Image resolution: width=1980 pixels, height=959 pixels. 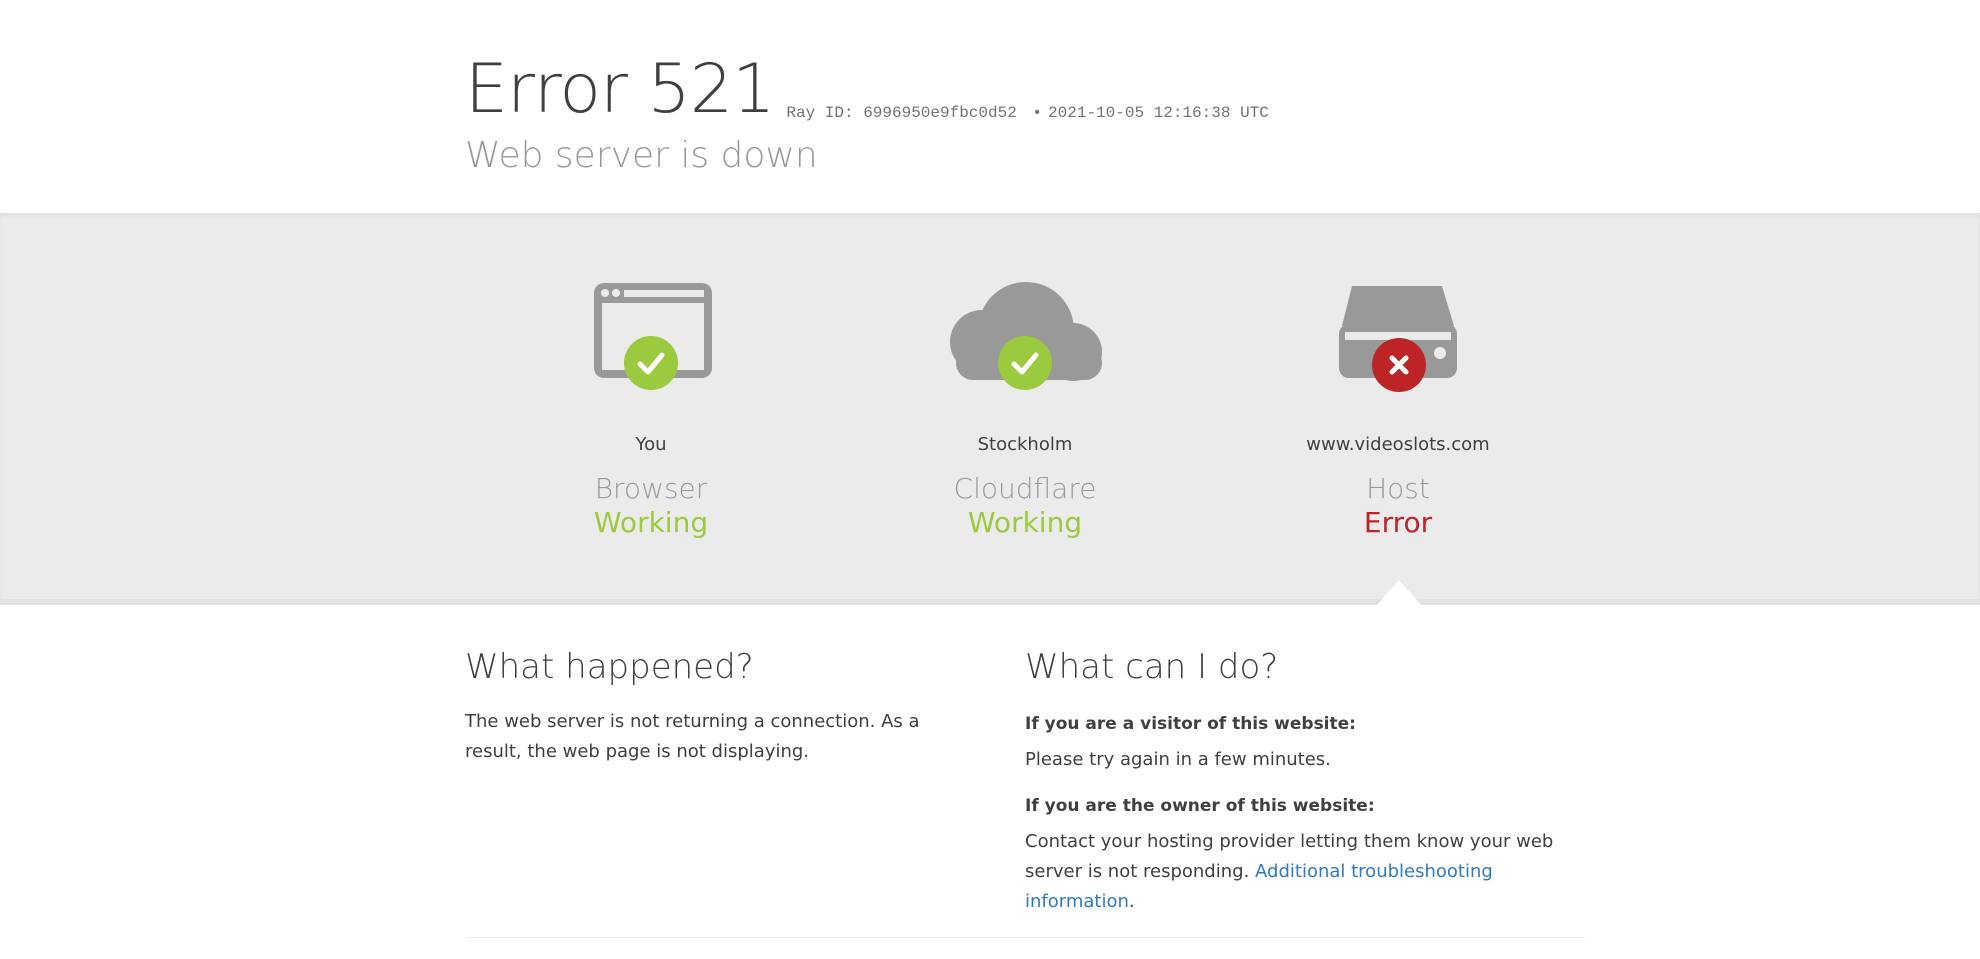 I want to click on node-name-browser: You, so click(x=651, y=444).